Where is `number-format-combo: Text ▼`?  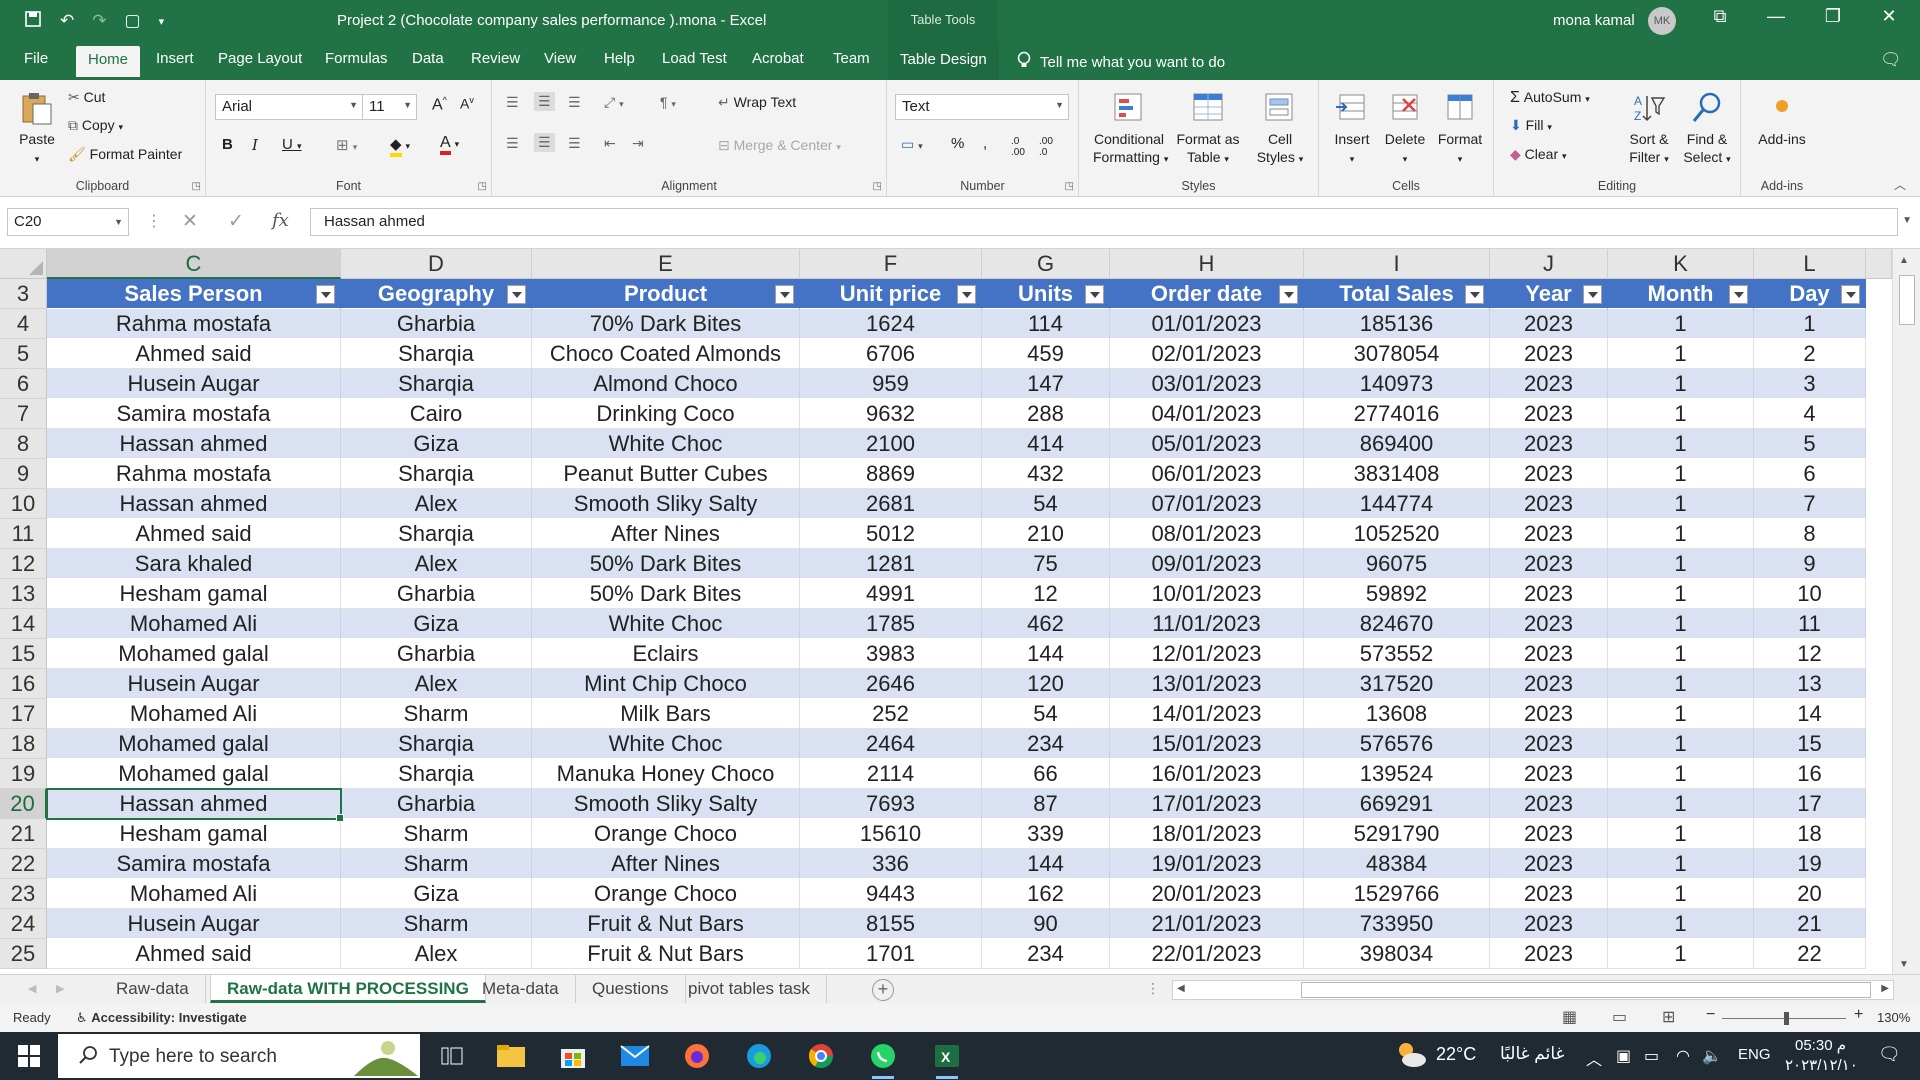 number-format-combo: Text ▼ is located at coordinates (982, 107).